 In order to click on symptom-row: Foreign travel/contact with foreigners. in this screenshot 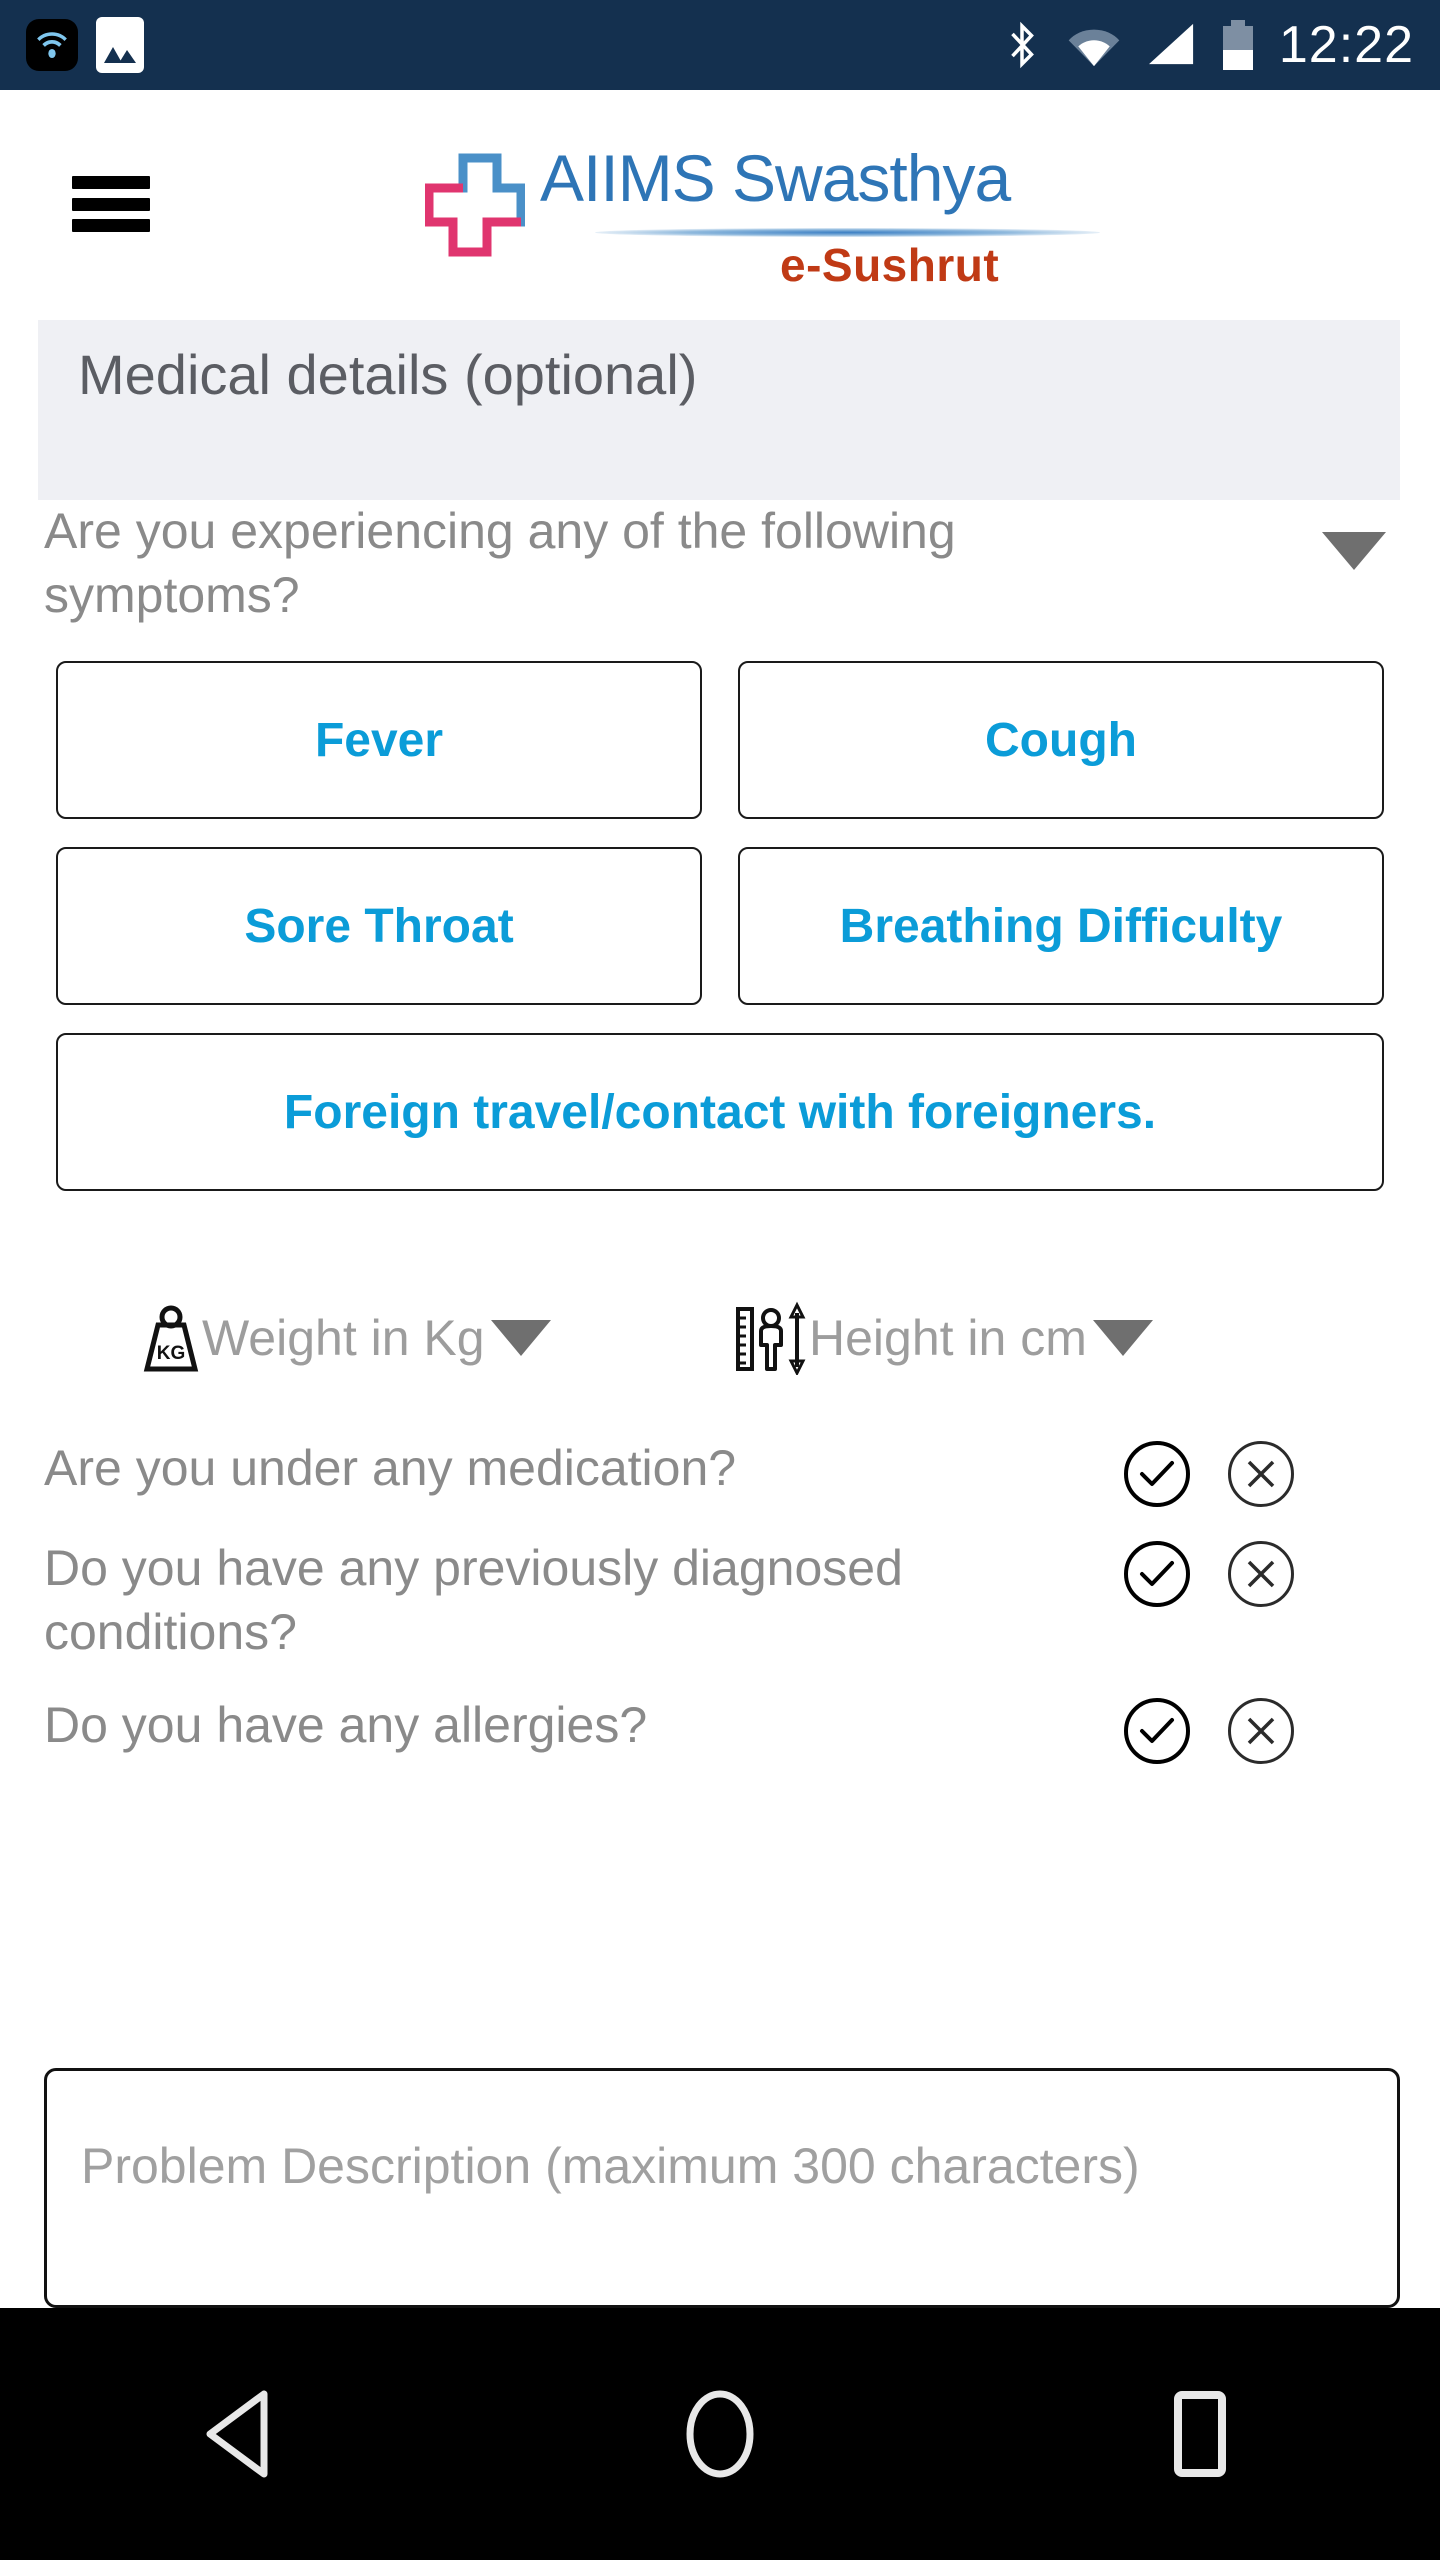, I will do `click(720, 1112)`.